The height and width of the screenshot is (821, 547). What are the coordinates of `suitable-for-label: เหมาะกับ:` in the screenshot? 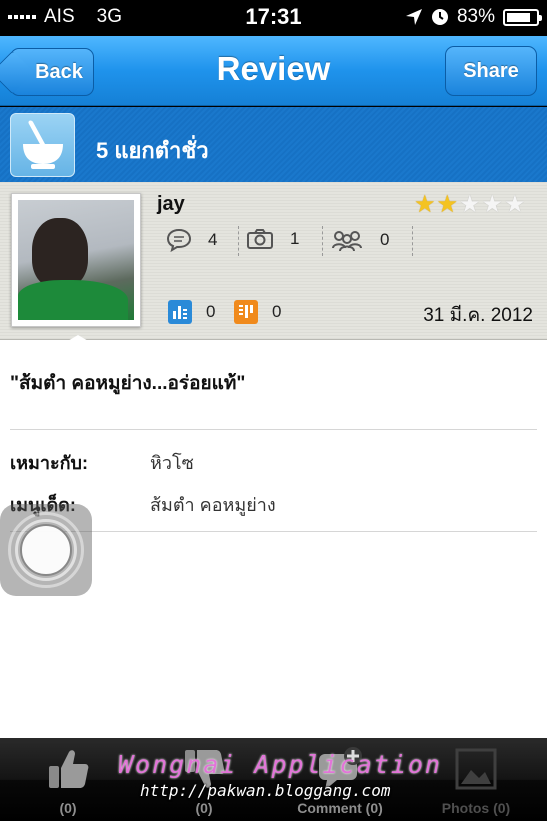 It's located at (49, 463).